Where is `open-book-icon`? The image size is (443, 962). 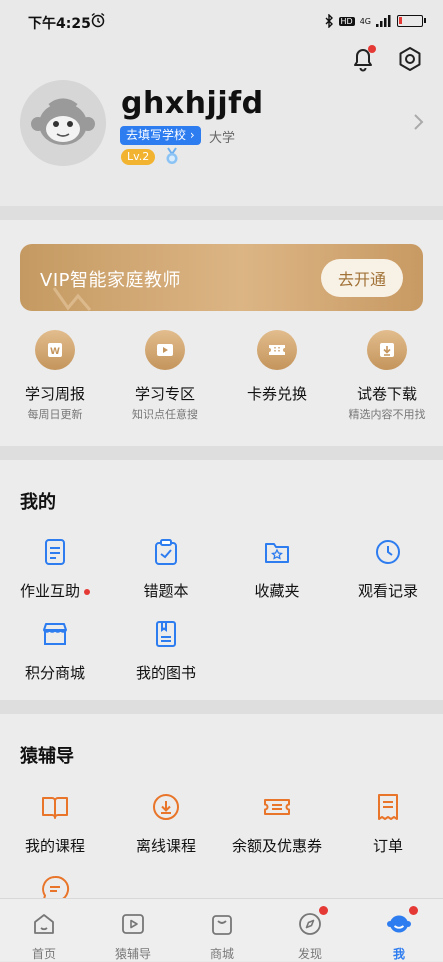 open-book-icon is located at coordinates (55, 808).